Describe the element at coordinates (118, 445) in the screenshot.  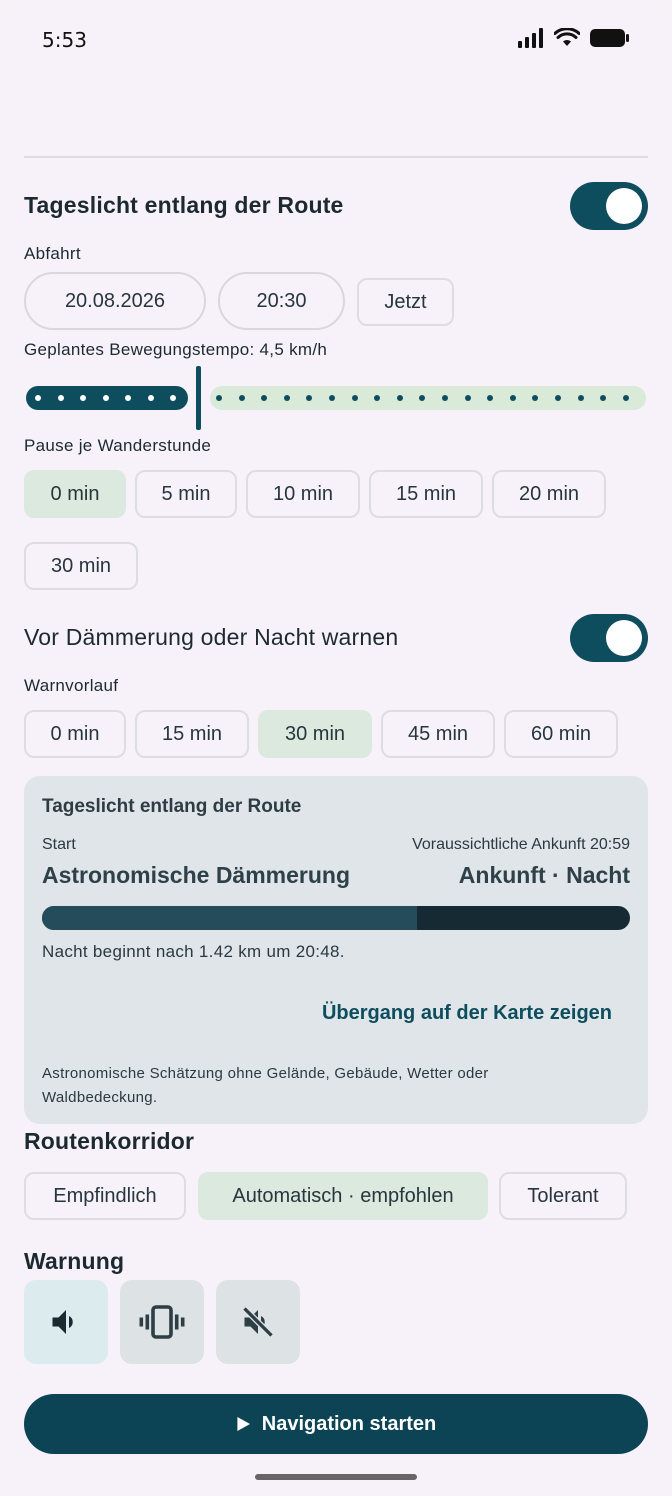
I see `pause-label: Pause je Wanderstunde` at that location.